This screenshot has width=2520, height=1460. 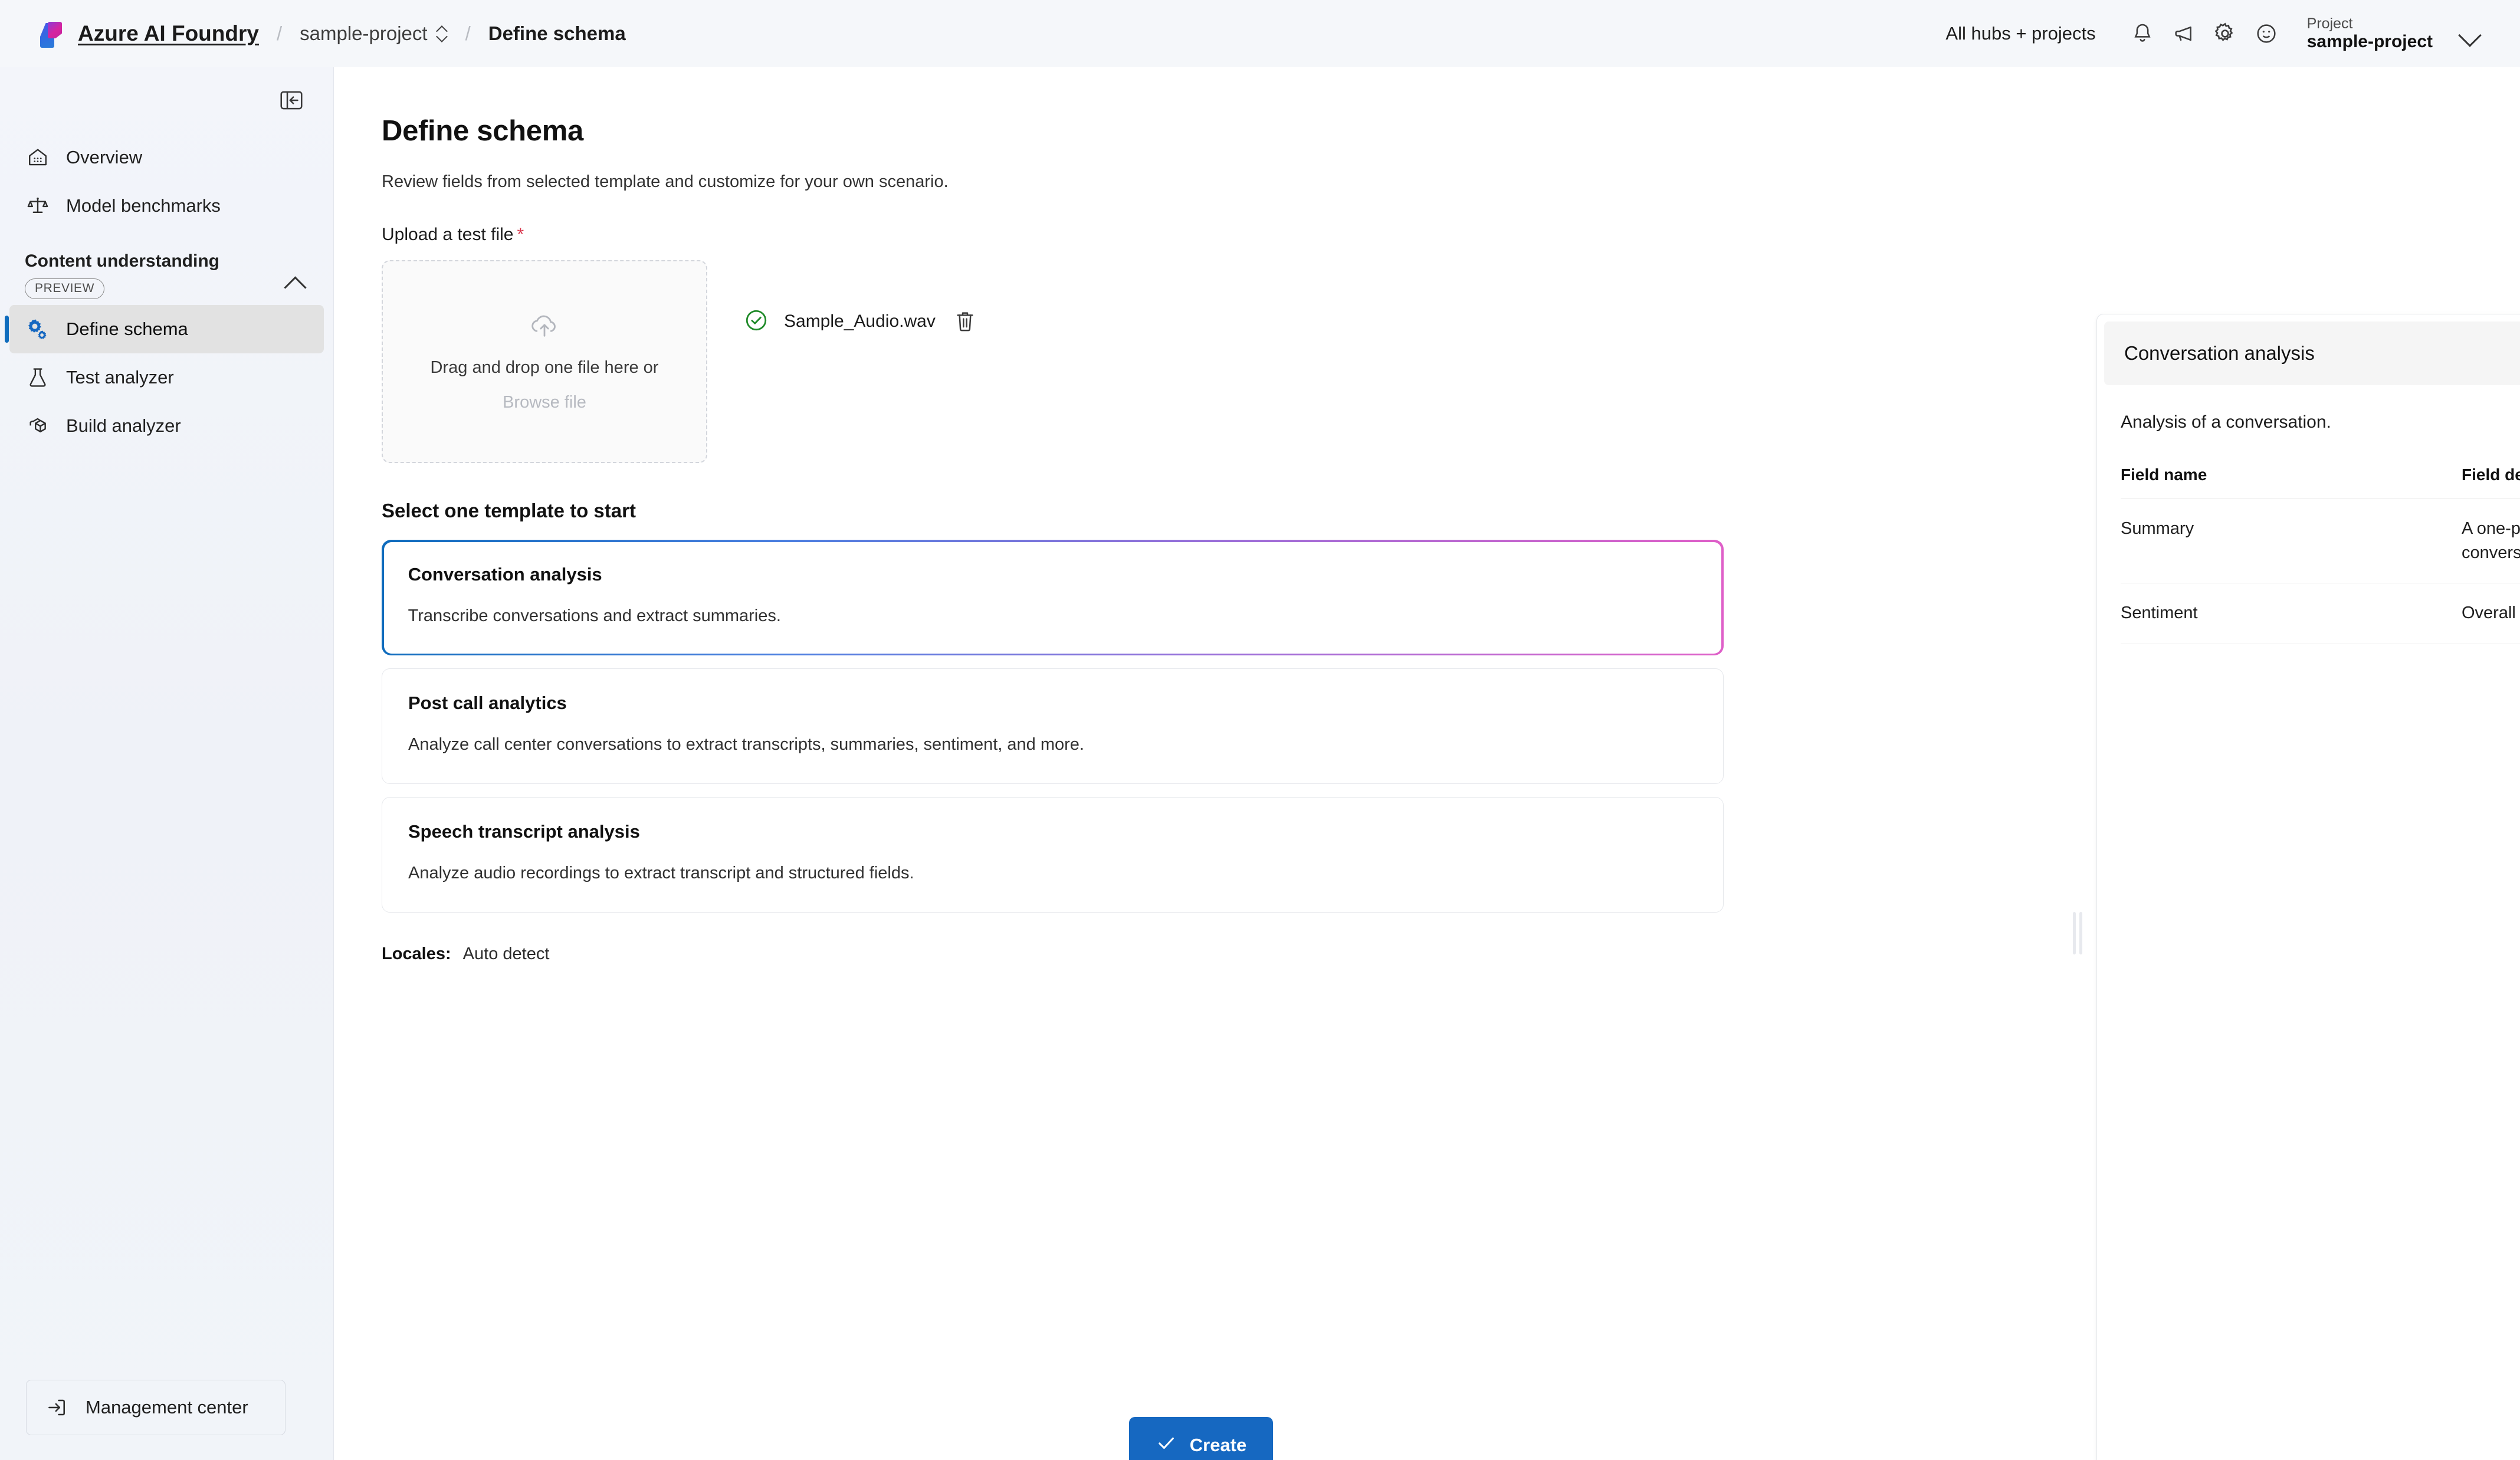 I want to click on brand-link: Azure AI Foundry, so click(x=168, y=33).